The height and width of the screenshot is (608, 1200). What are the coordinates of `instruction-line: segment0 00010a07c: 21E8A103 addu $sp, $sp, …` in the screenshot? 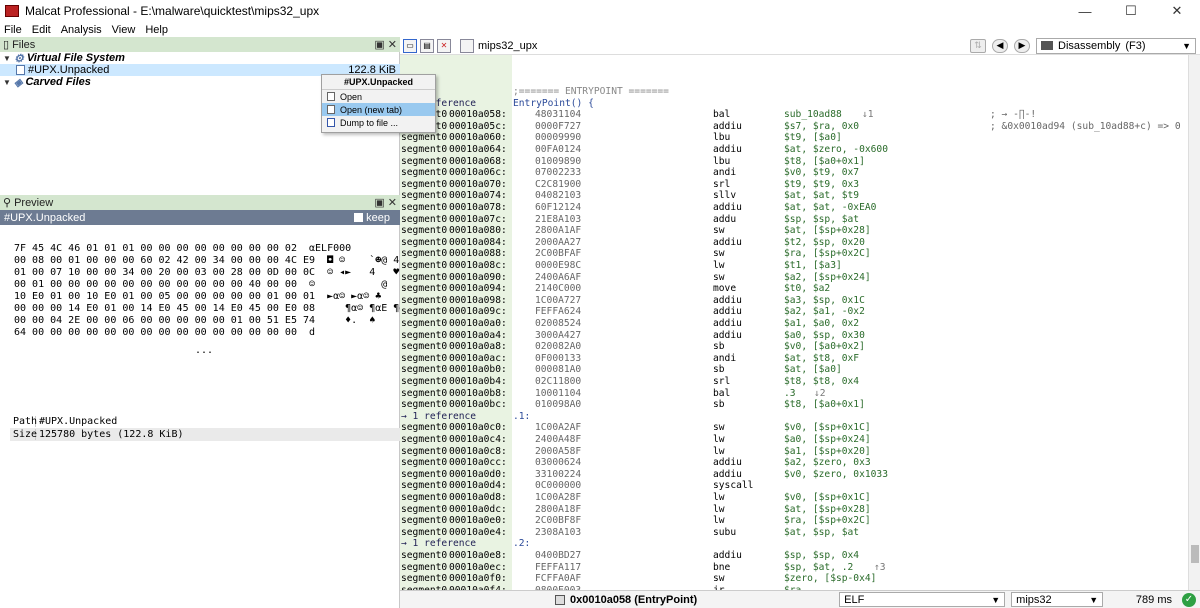 It's located at (794, 220).